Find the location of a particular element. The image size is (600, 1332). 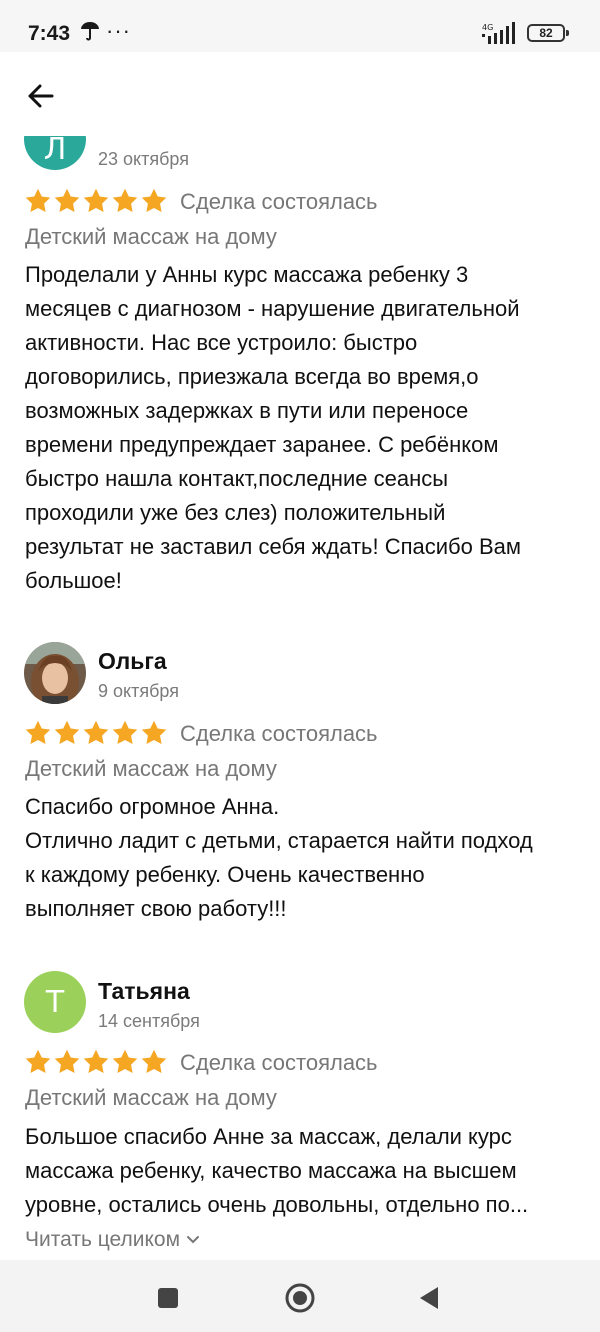

header is located at coordinates (300, 94).